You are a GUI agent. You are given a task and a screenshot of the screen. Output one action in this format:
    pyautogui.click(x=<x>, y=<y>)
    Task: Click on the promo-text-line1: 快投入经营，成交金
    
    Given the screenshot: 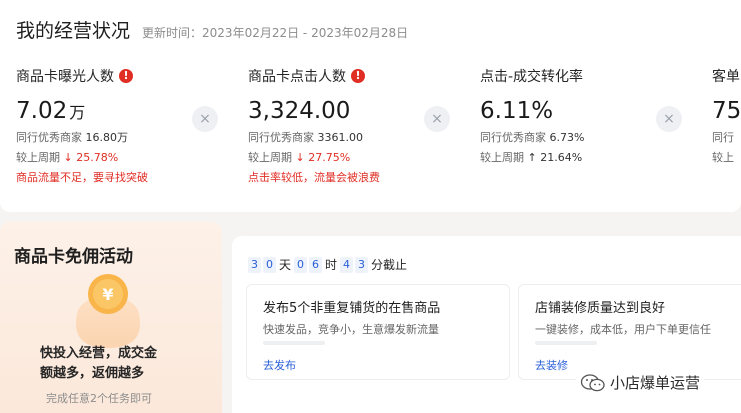 What is the action you would take?
    pyautogui.click(x=99, y=353)
    